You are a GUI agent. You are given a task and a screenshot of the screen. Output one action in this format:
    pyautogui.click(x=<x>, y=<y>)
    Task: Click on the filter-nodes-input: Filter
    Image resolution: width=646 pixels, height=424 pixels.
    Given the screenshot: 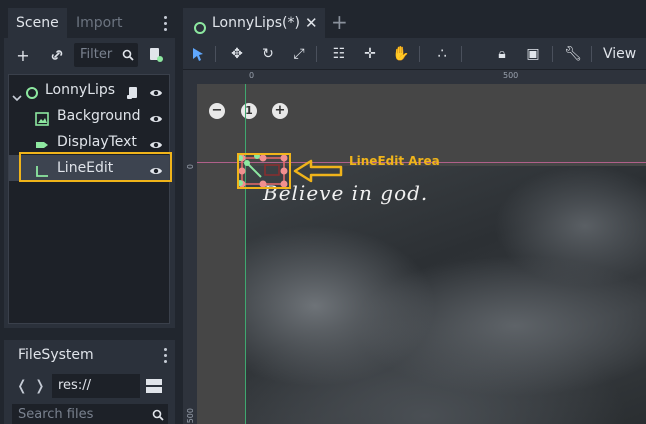 What is the action you would take?
    pyautogui.click(x=106, y=55)
    